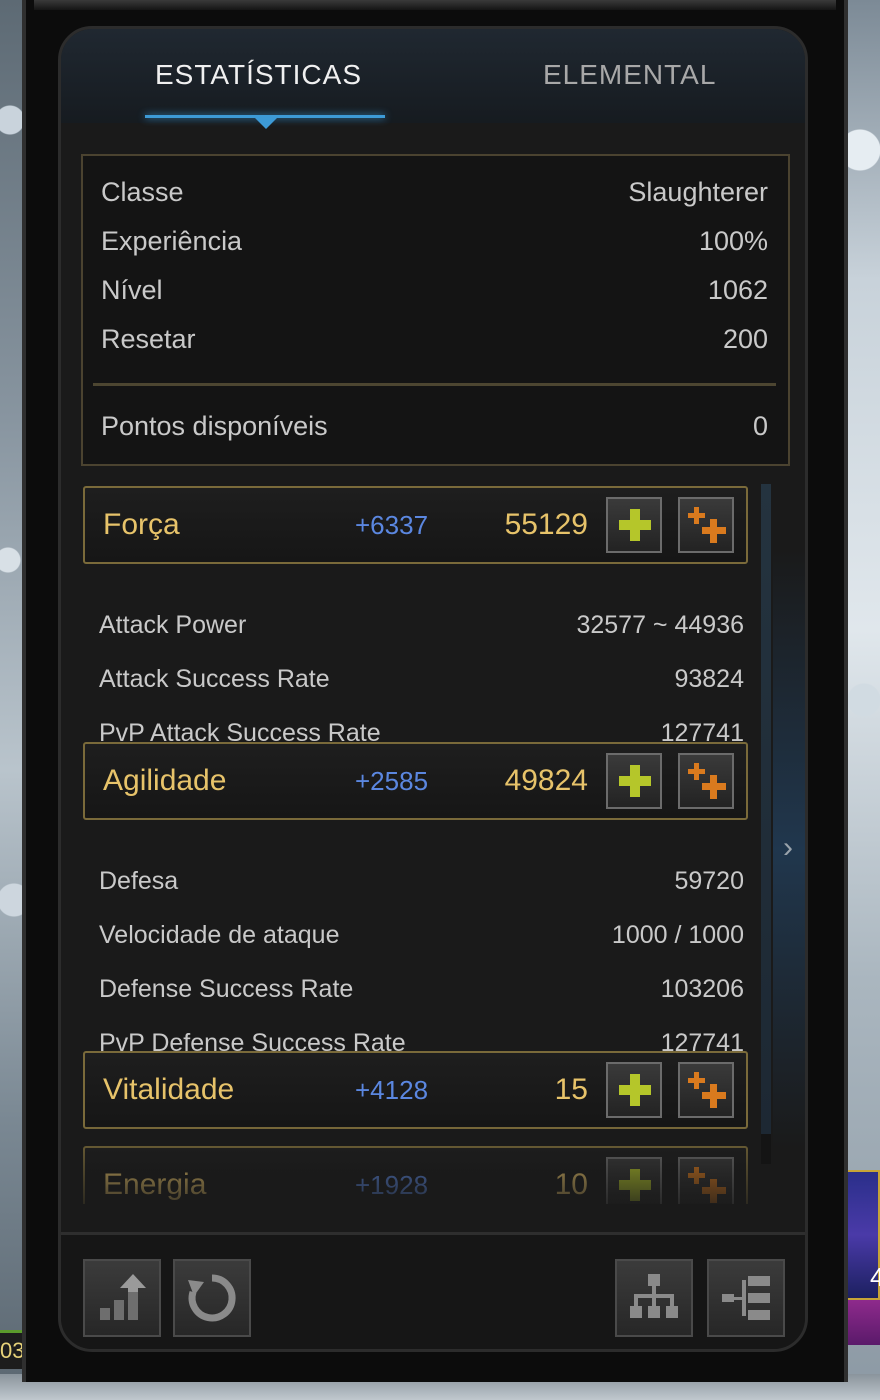 The width and height of the screenshot is (880, 1400). I want to click on stat-header-strength: Força +6337 55129, so click(415, 525).